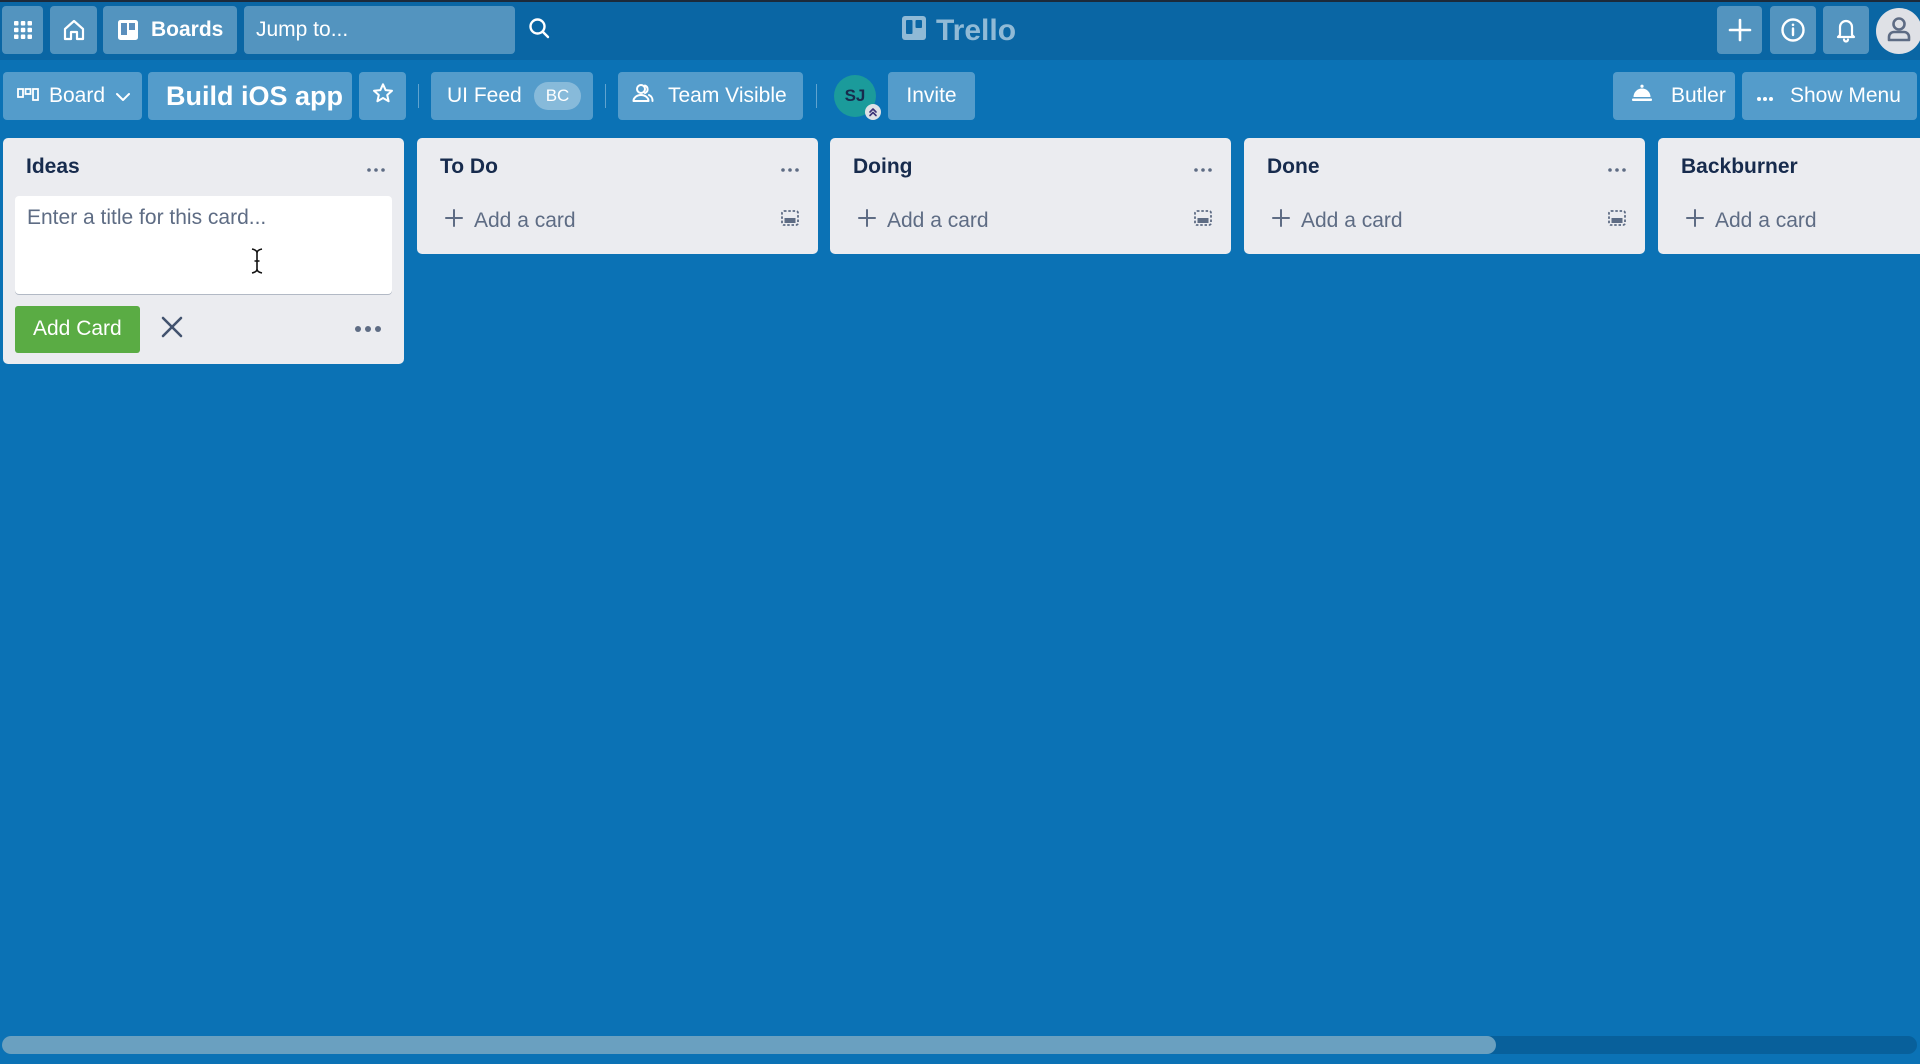 The height and width of the screenshot is (1064, 1920). I want to click on show-menu-label: Show Menu, so click(1845, 95).